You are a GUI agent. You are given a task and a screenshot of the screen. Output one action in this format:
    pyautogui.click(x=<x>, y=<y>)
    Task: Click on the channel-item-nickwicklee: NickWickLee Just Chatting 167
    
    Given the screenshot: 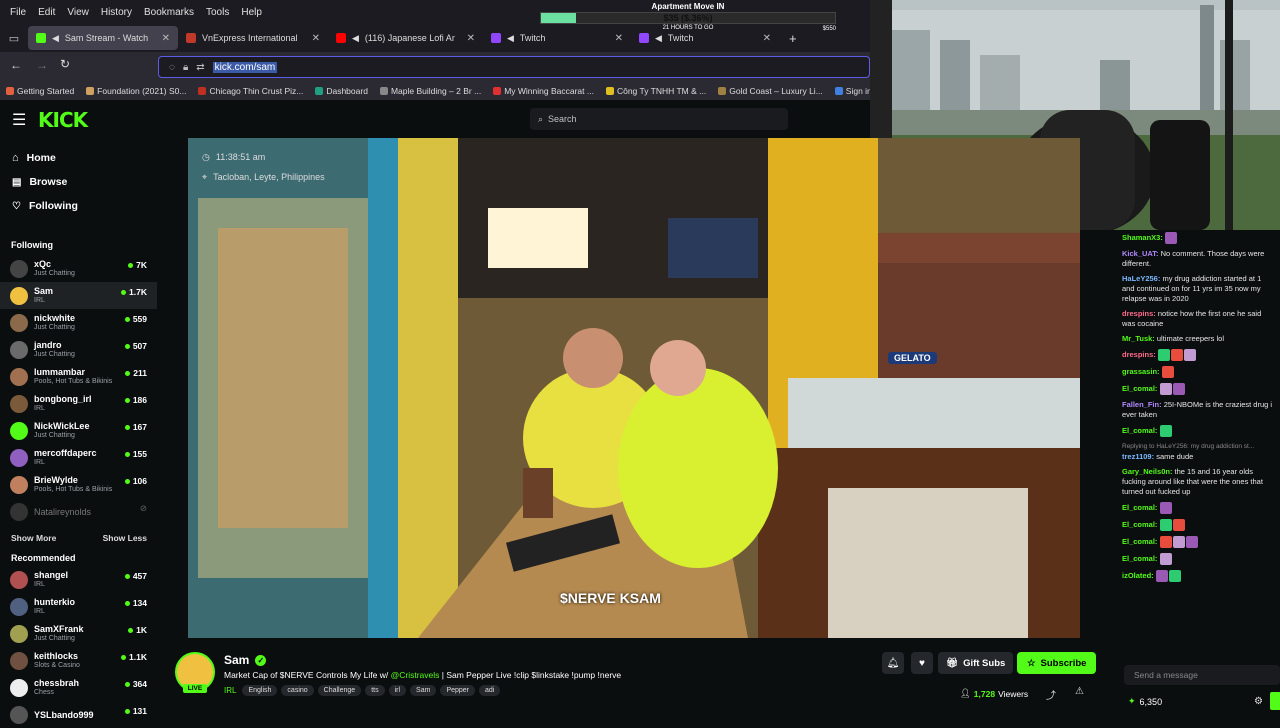 What is the action you would take?
    pyautogui.click(x=78, y=430)
    